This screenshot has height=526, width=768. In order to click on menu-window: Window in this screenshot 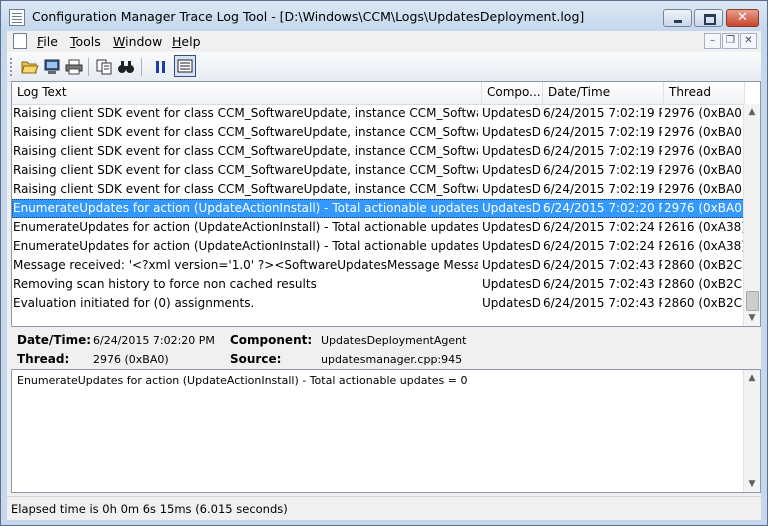, I will do `click(137, 41)`.